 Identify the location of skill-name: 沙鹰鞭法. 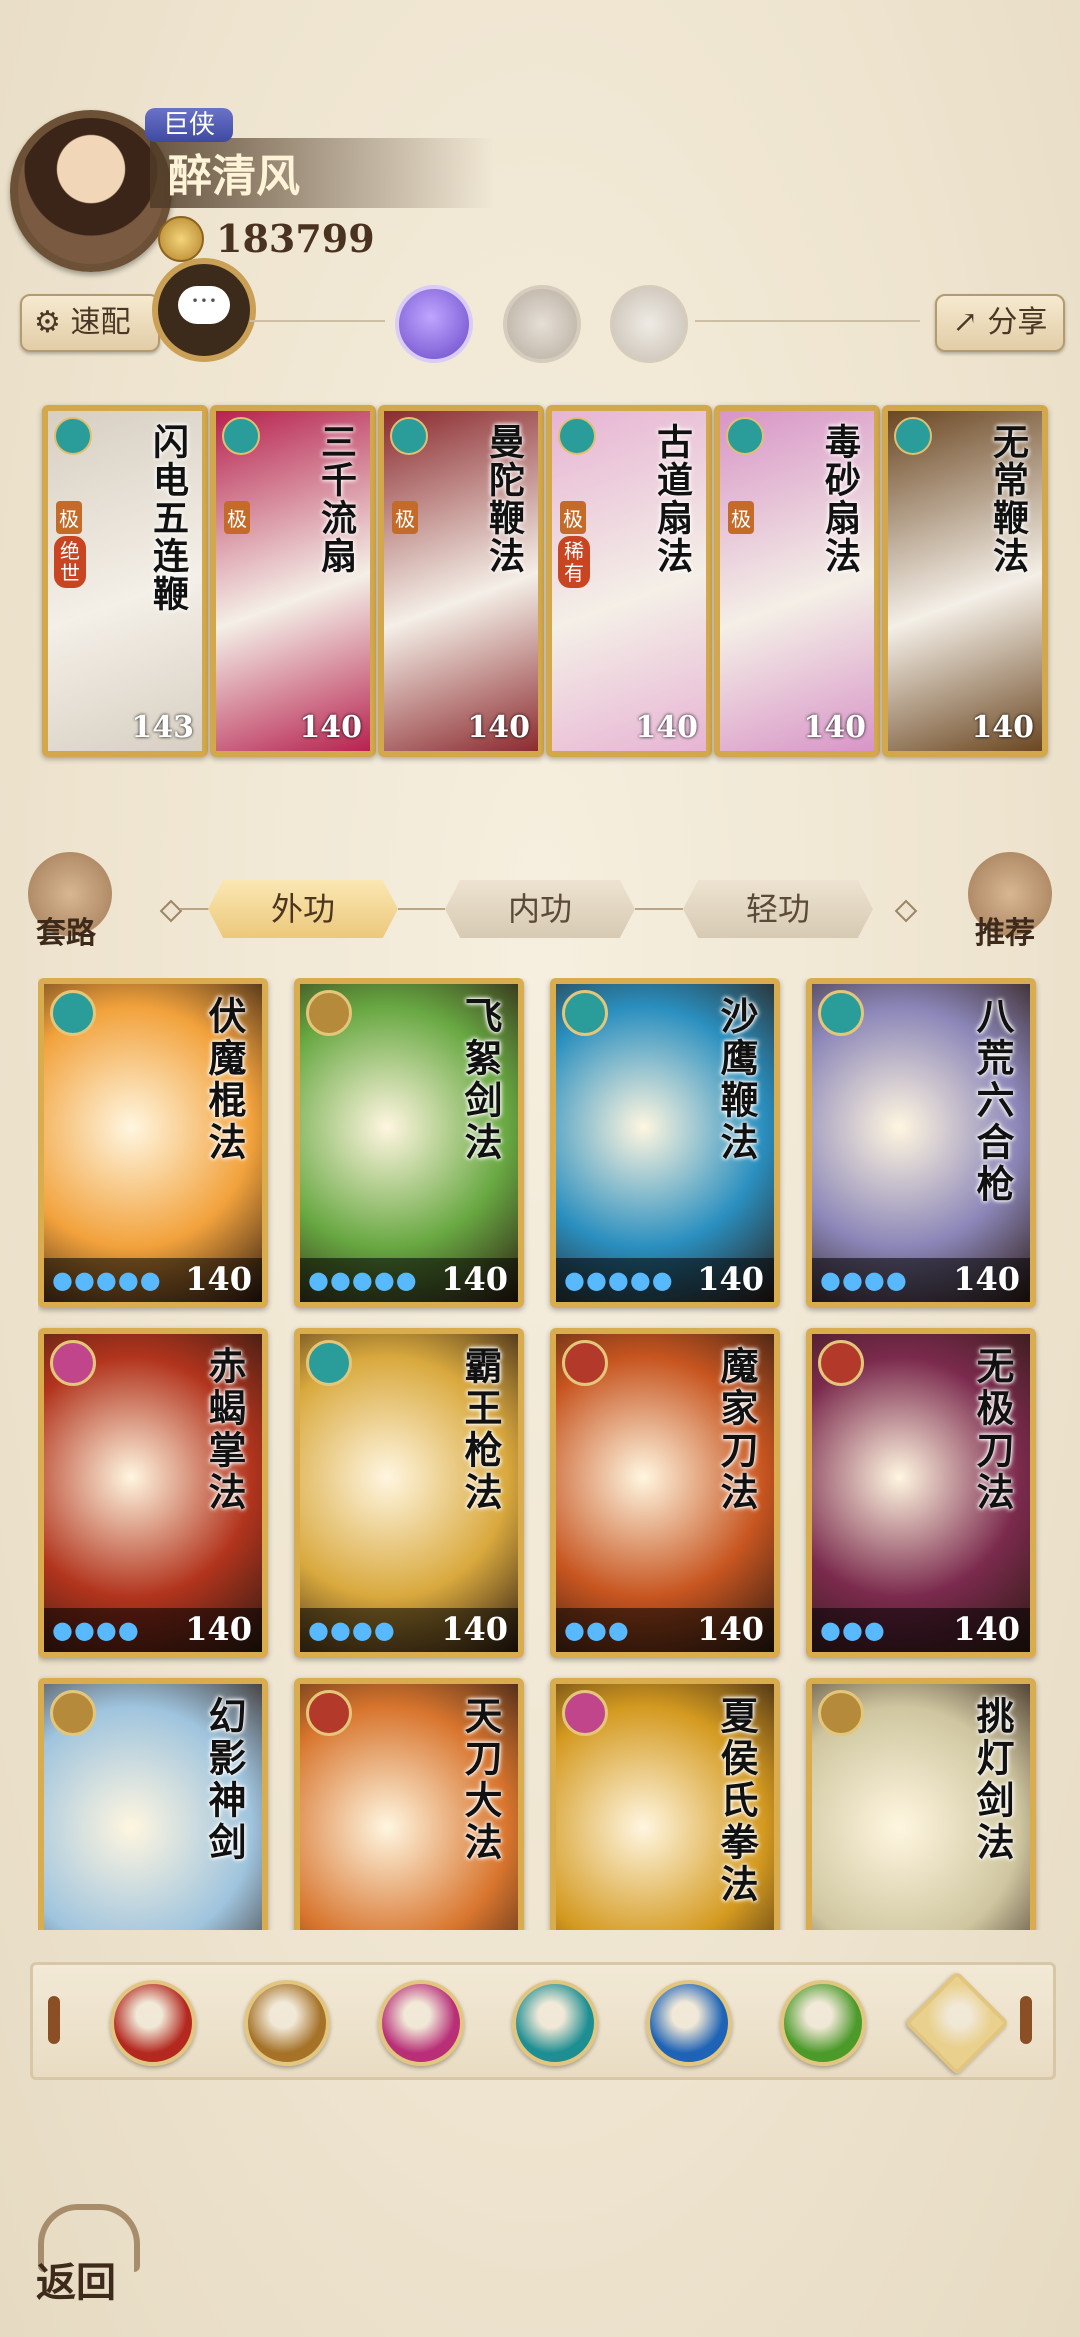
(736, 1080).